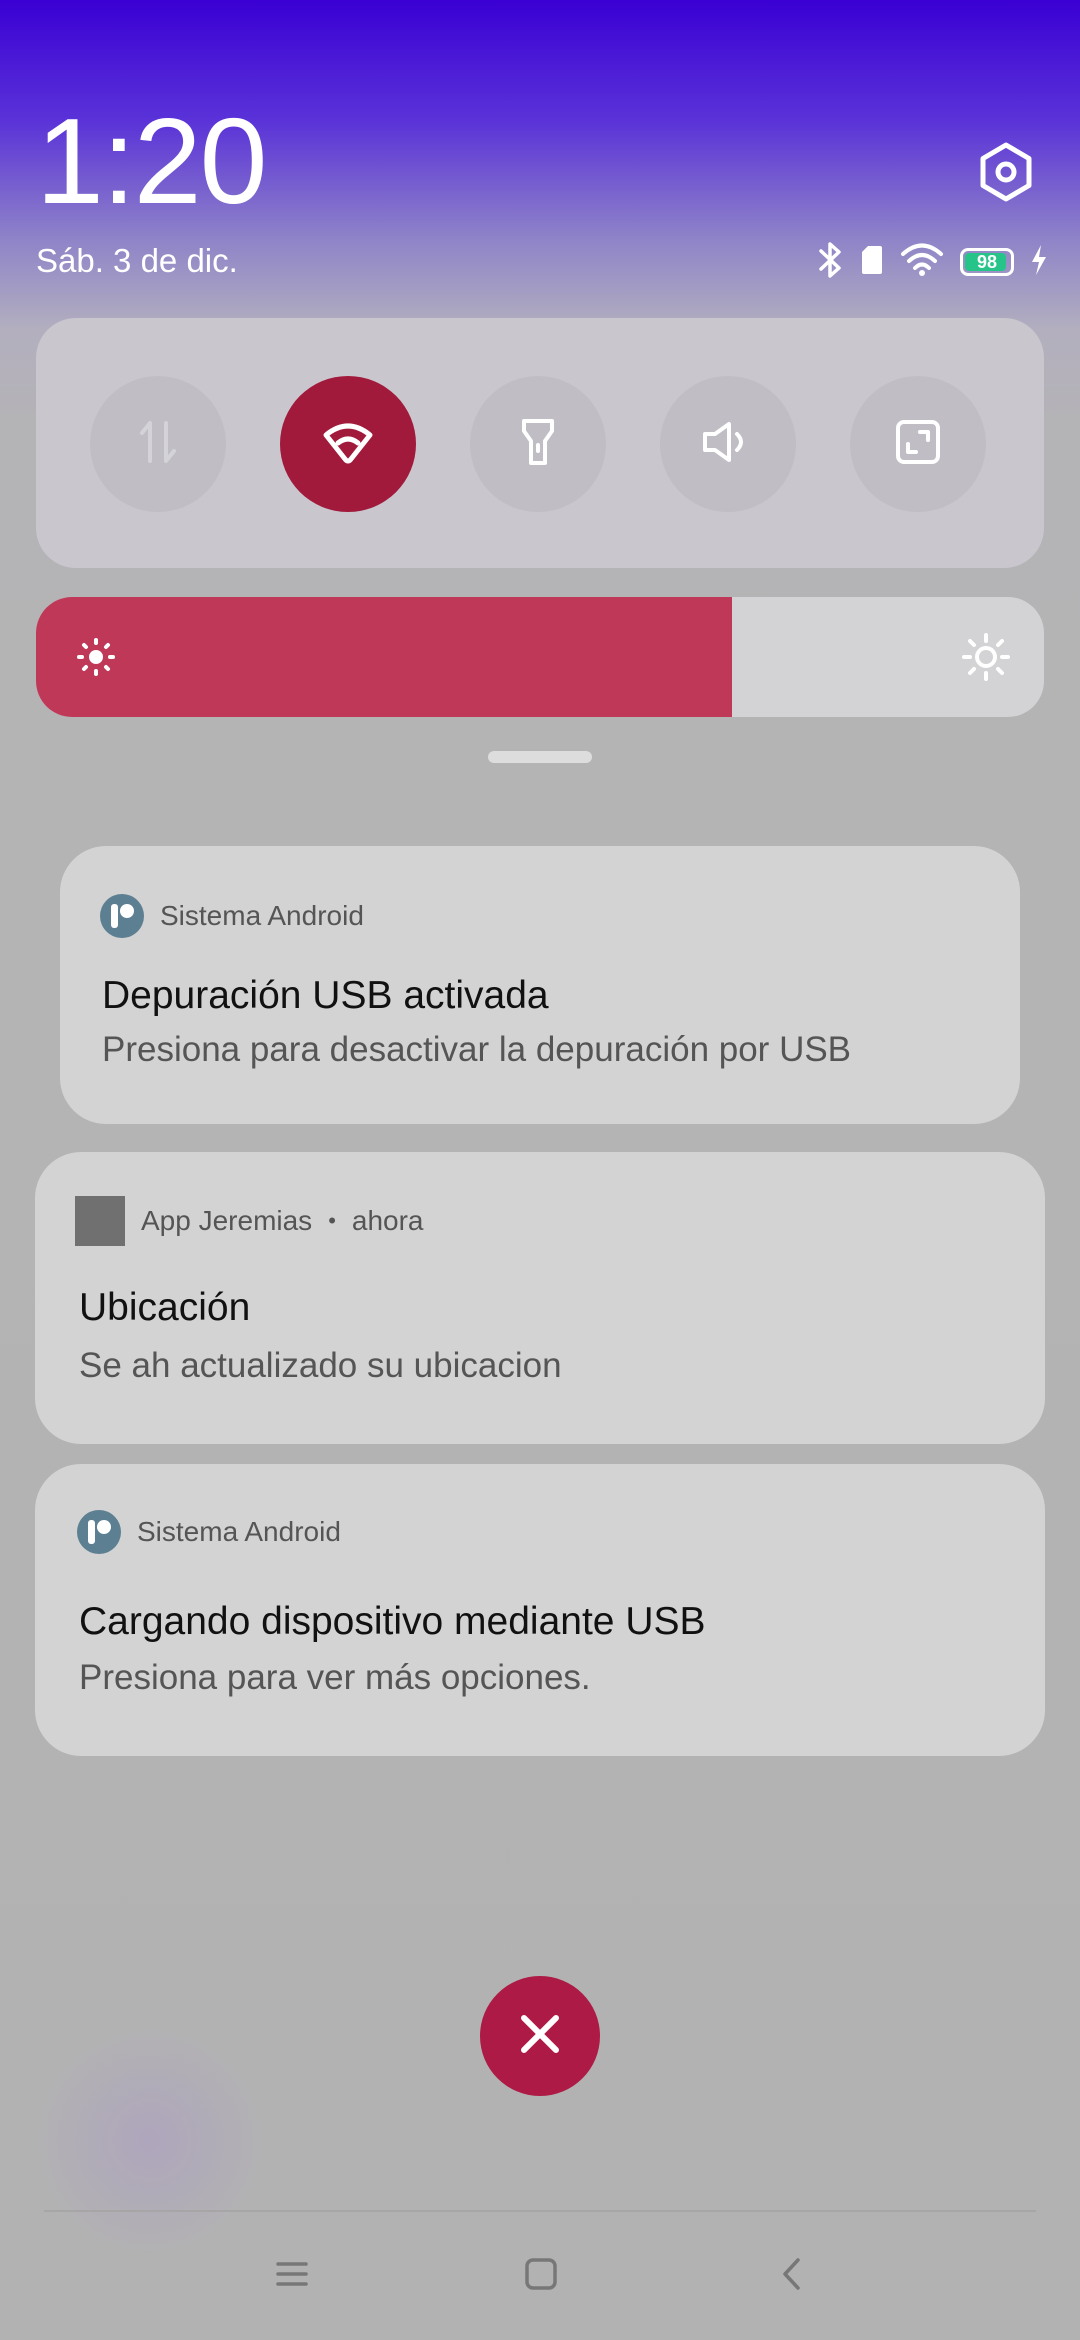  I want to click on battery-icon: 98, so click(987, 262).